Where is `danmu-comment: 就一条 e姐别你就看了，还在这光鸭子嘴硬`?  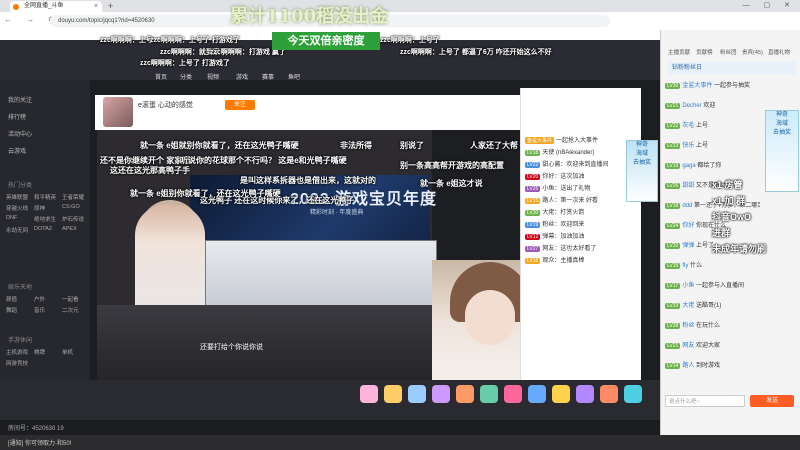
danmu-comment: 就一条 e姐别你就看了，还在这光鸭子嘴硬 is located at coordinates (205, 193).